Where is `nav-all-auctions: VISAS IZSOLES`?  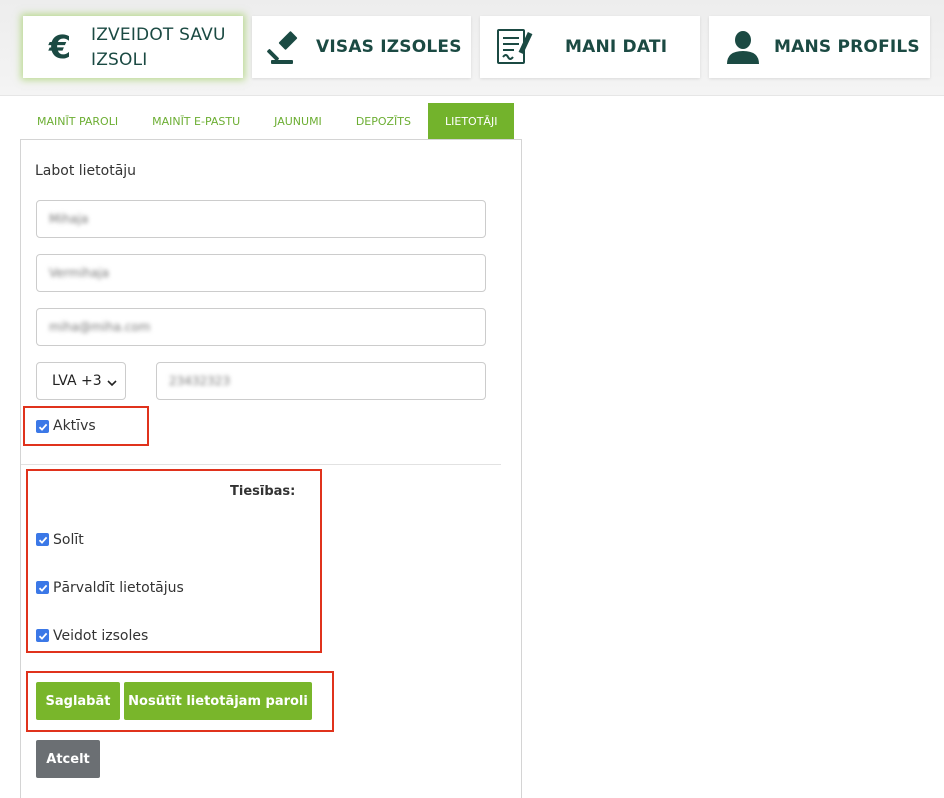 nav-all-auctions: VISAS IZSOLES is located at coordinates (361, 47).